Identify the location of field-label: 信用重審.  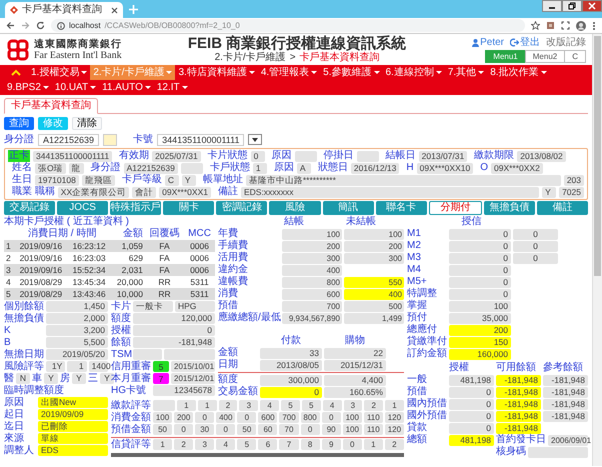
(131, 366).